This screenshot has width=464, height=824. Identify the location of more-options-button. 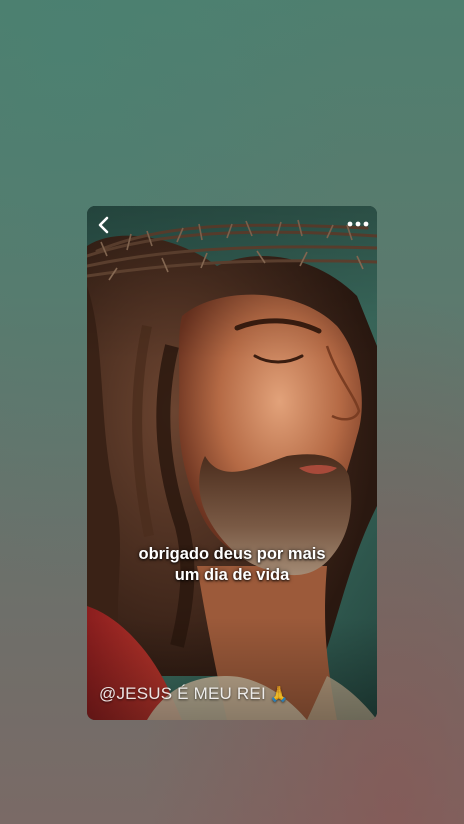
(358, 224).